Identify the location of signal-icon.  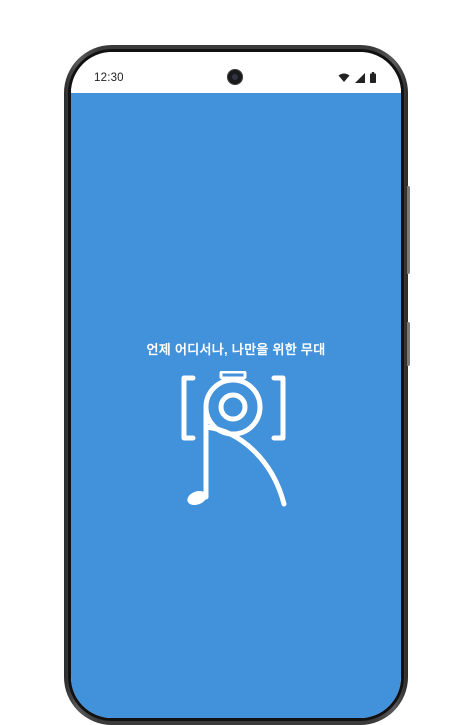
(360, 77).